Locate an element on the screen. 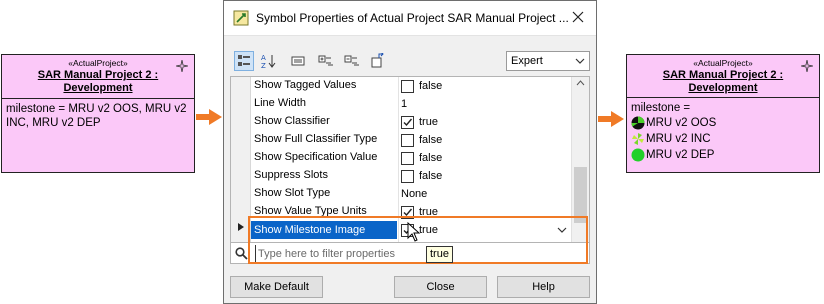 Image resolution: width=824 pixels, height=304 pixels. description-icon is located at coordinates (298, 61).